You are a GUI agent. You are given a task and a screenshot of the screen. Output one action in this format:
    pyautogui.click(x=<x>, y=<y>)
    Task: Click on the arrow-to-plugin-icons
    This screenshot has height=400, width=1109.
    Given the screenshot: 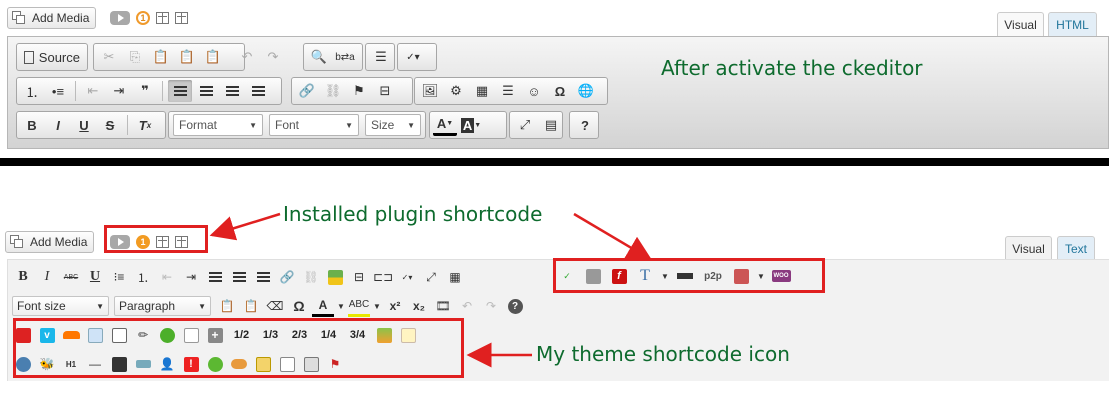 What is the action you would take?
    pyautogui.click(x=613, y=236)
    